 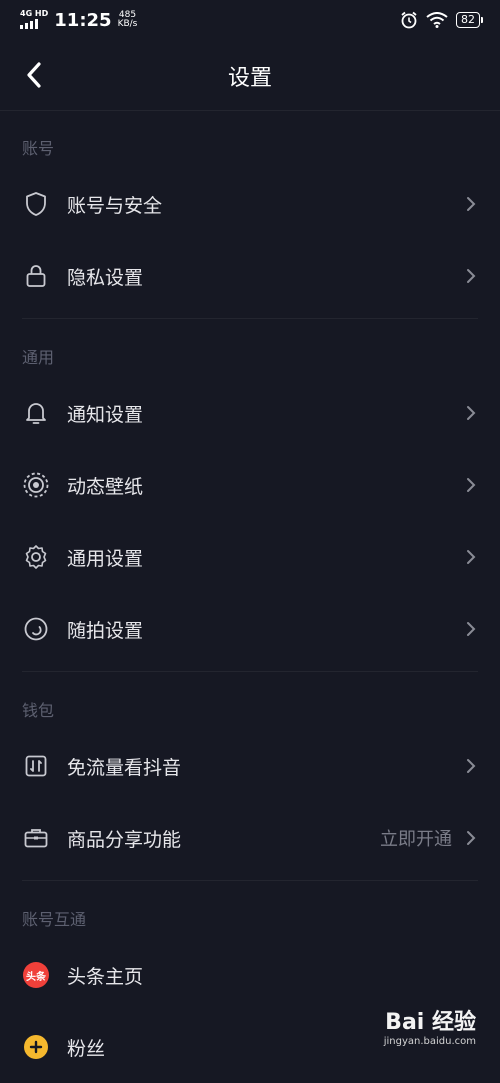 I want to click on watermark-brand: Bai 经验, so click(x=430, y=1022).